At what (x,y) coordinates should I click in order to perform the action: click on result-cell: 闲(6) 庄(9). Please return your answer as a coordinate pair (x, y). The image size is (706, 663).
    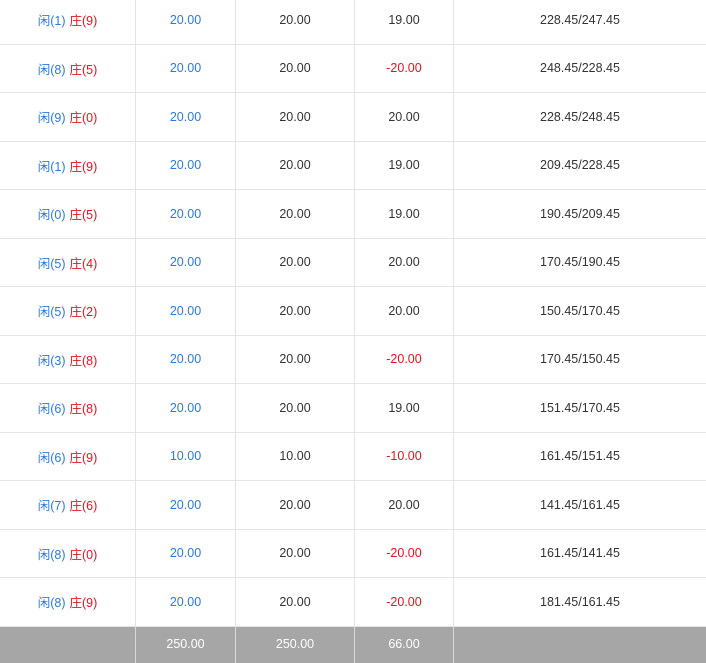
    Looking at the image, I should click on (68, 456).